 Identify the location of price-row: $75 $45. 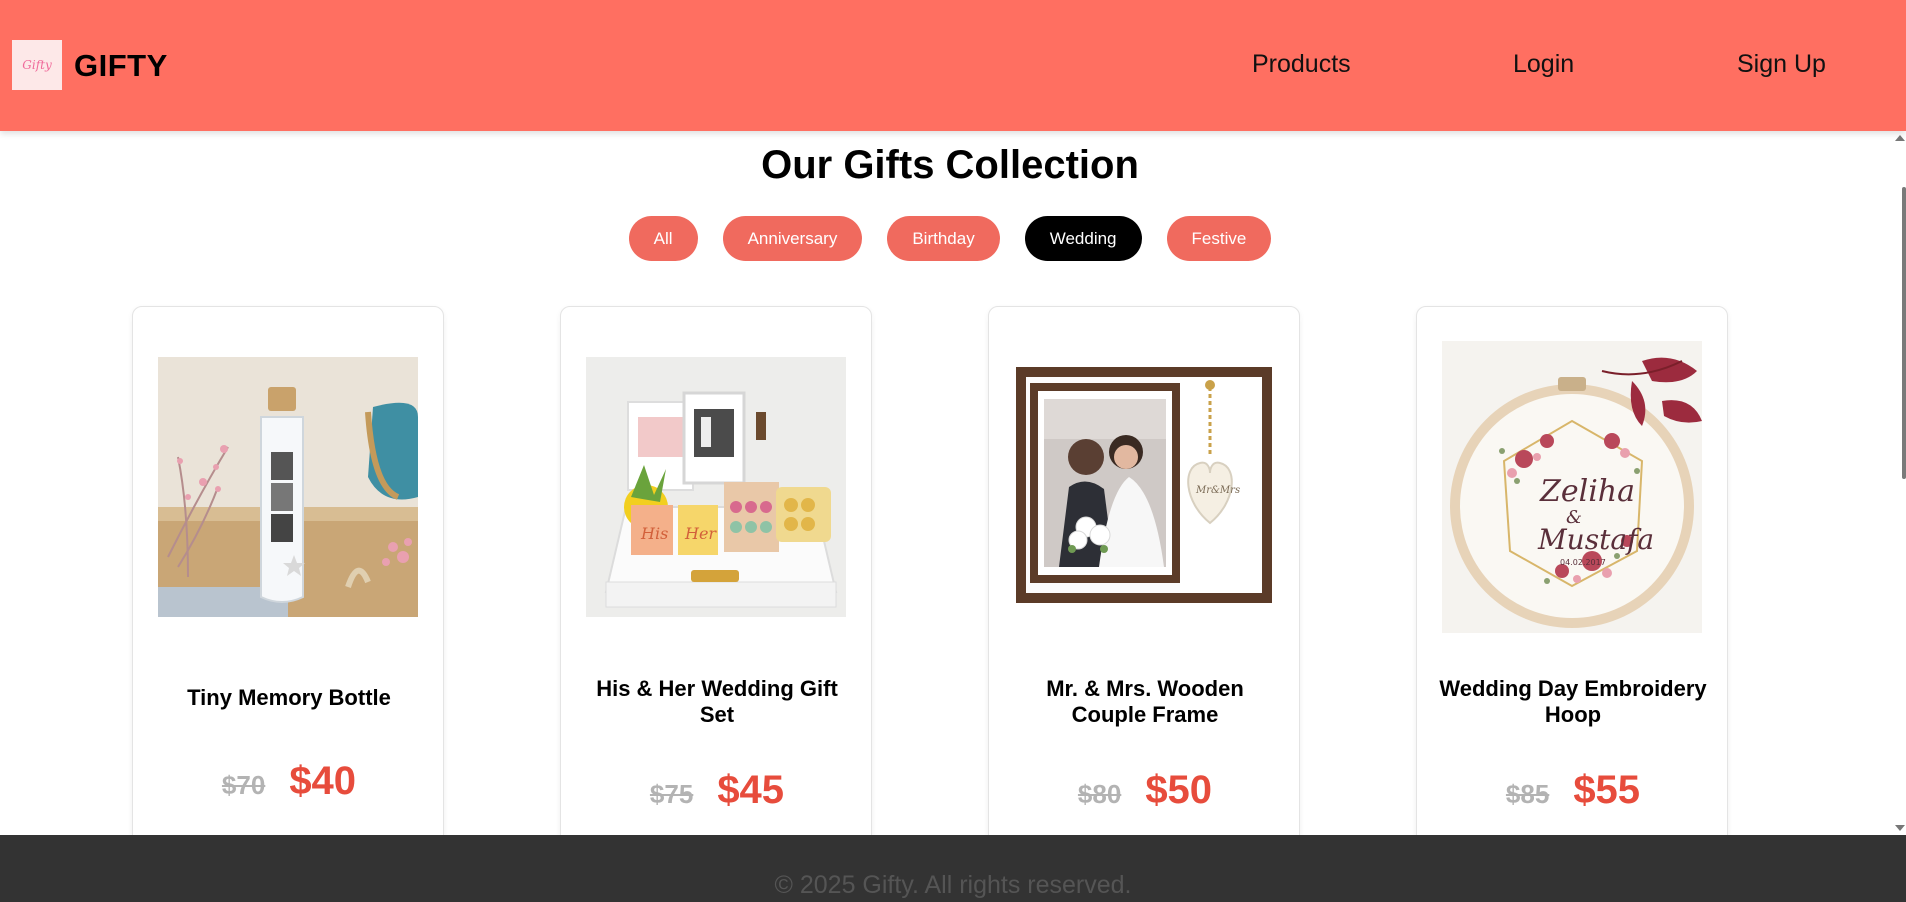
(716, 790).